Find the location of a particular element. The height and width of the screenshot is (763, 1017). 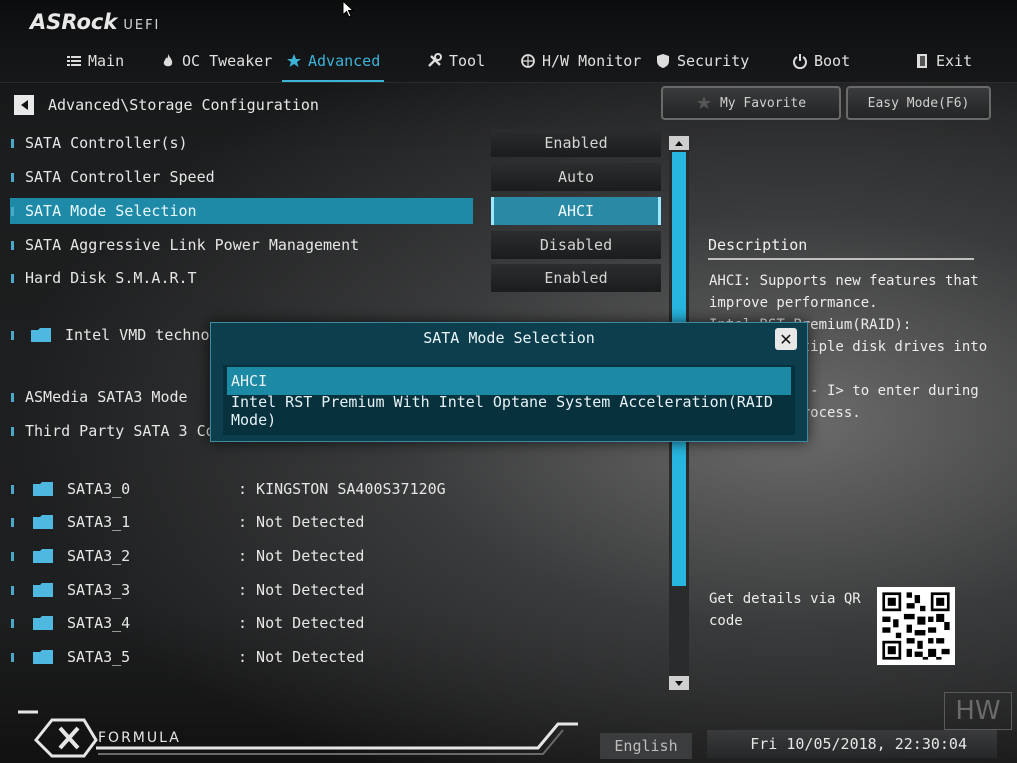

arrow-up-icon is located at coordinates (679, 143).